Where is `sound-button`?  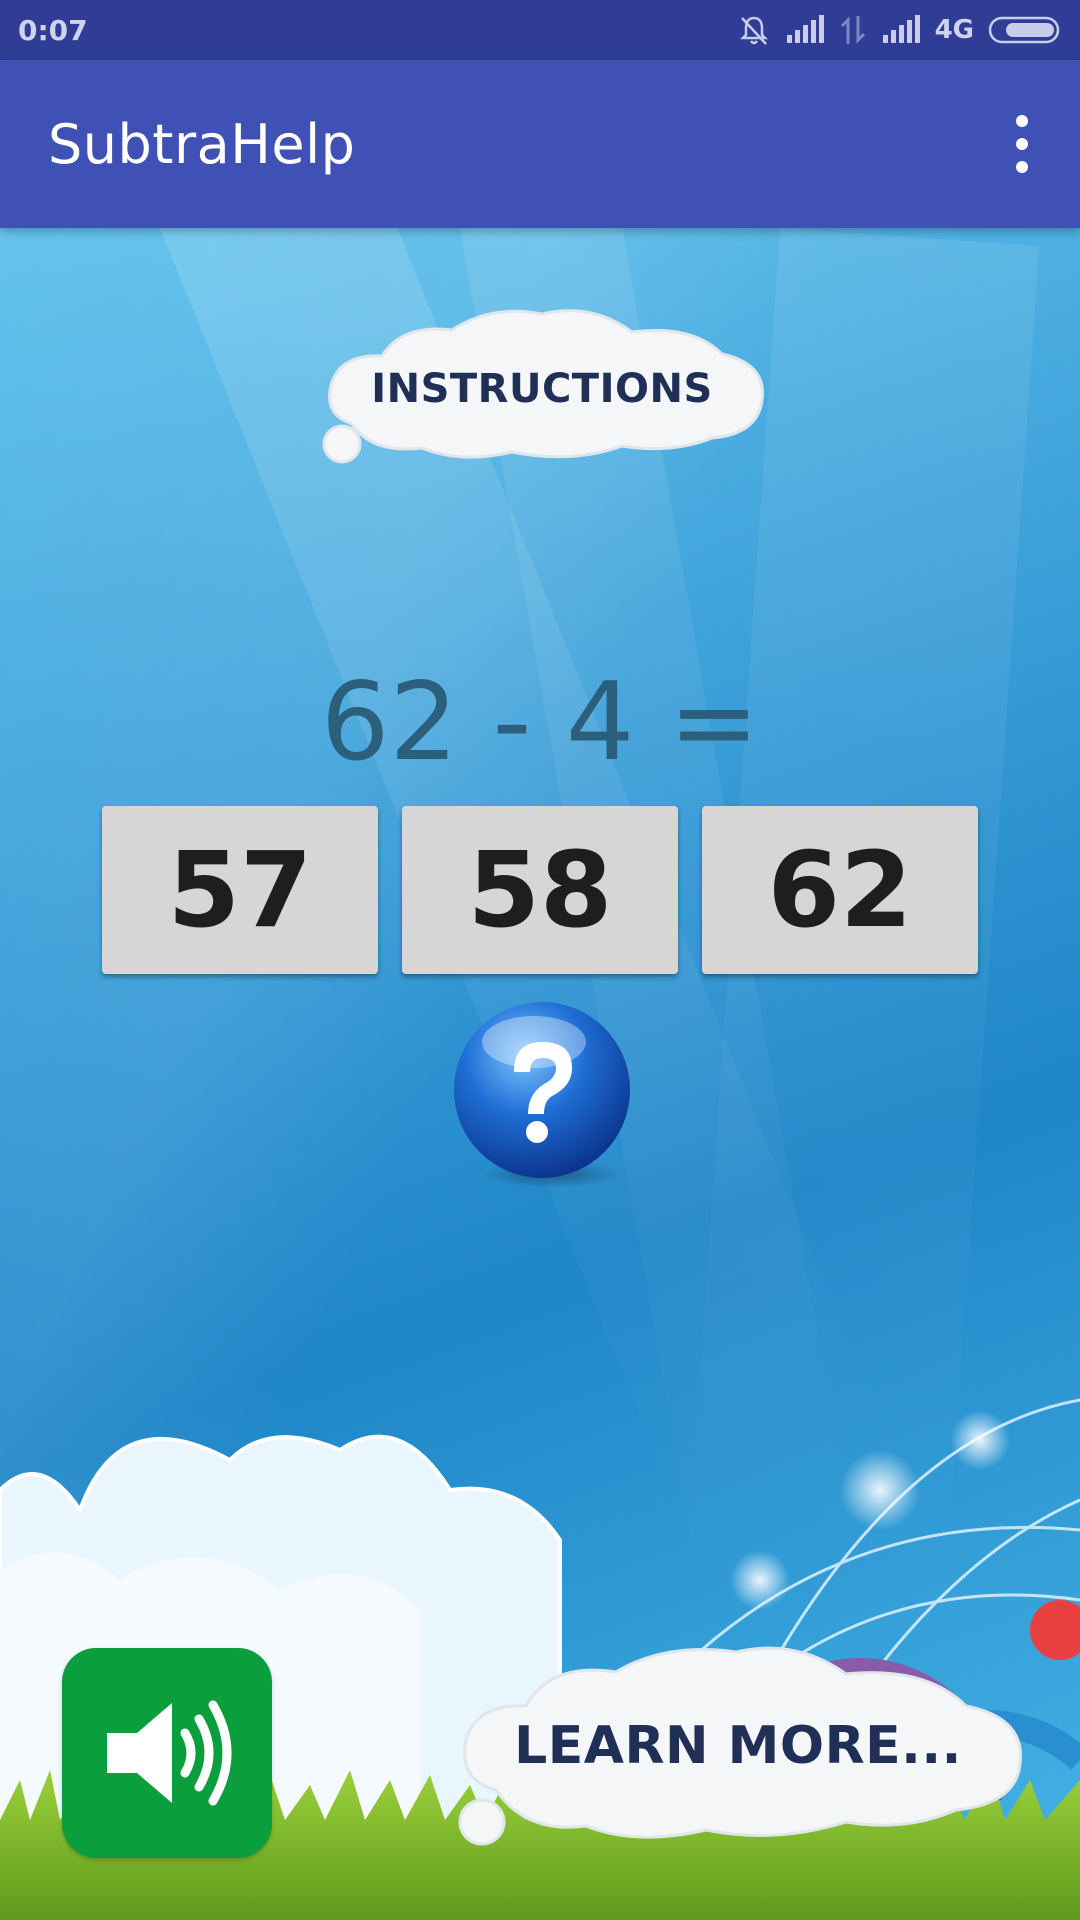
sound-button is located at coordinates (167, 1753).